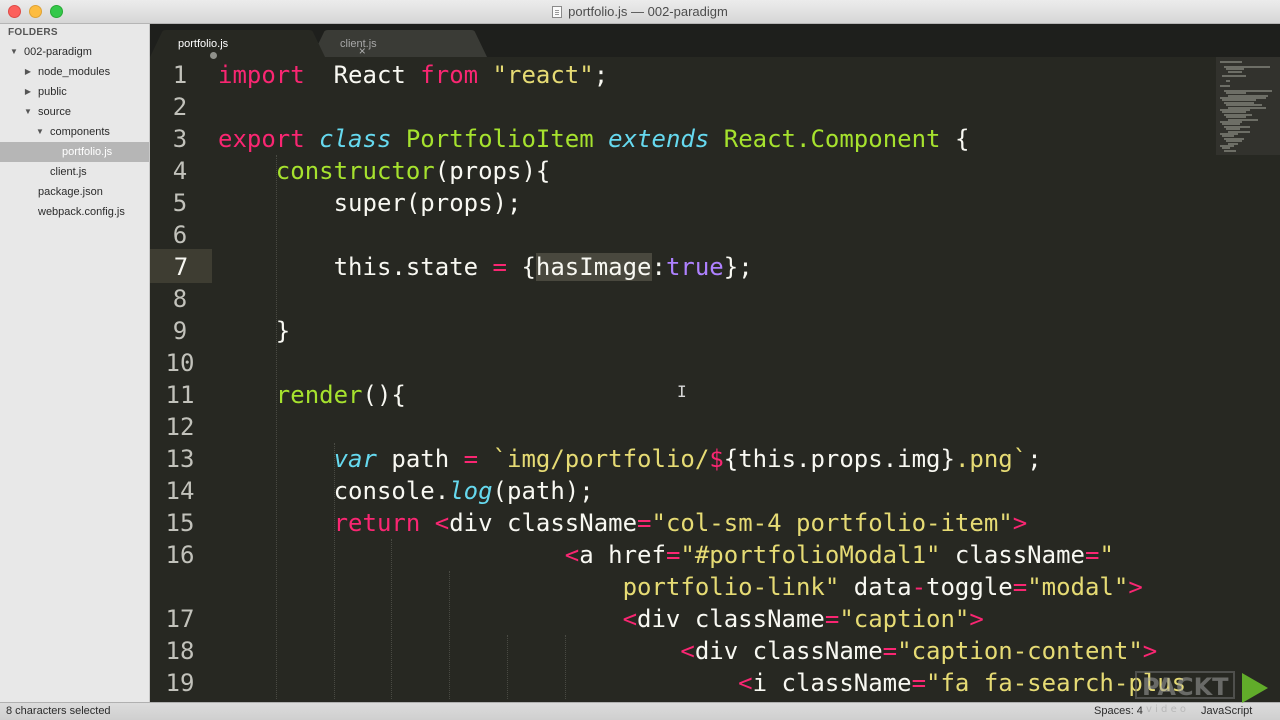 Image resolution: width=1280 pixels, height=720 pixels. Describe the element at coordinates (1166, 709) in the screenshot. I see `svg-text: v i d e o` at that location.